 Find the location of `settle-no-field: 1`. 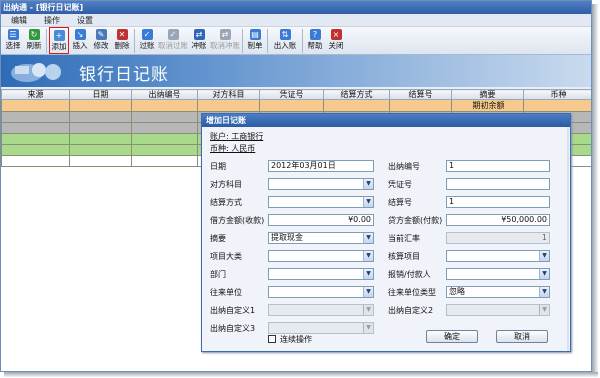

settle-no-field: 1 is located at coordinates (498, 202).